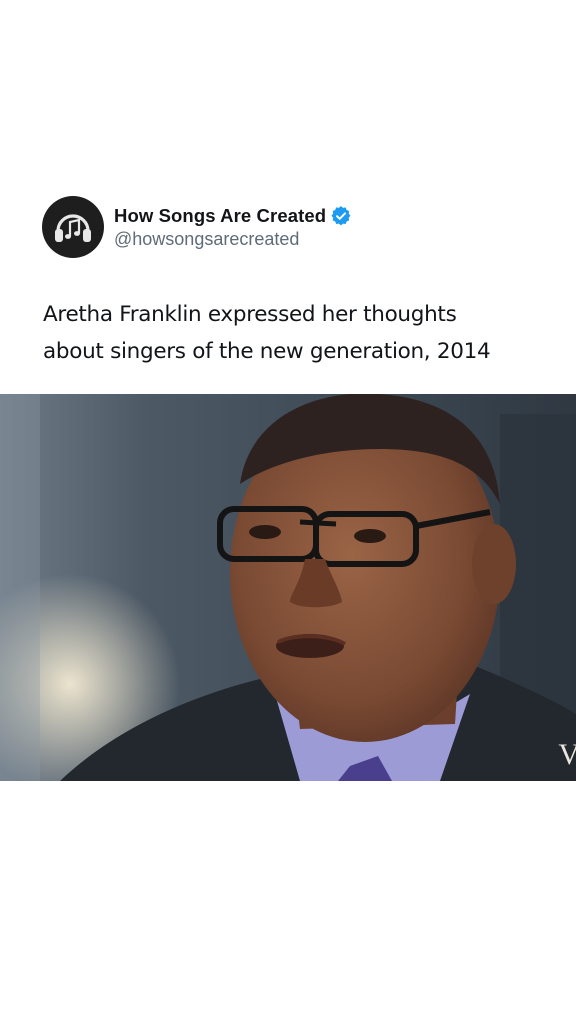  What do you see at coordinates (567, 754) in the screenshot?
I see `watermark-logo: V` at bounding box center [567, 754].